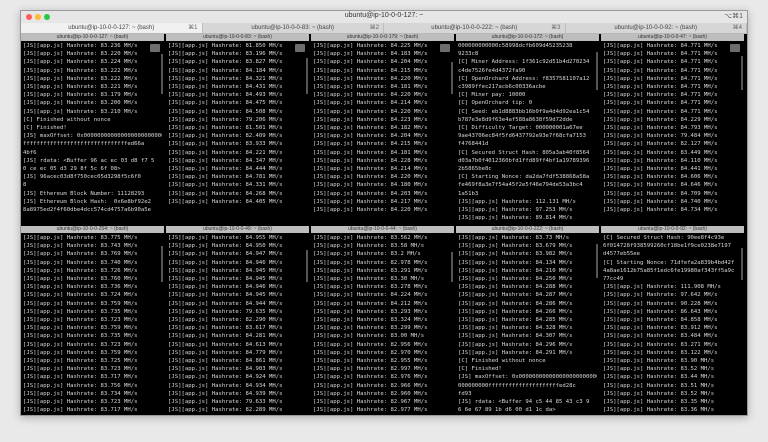 This screenshot has width=768, height=442. What do you see at coordinates (524, 402) in the screenshot?
I see `terminal-line: [JS] rdata: <Buffer 94 c5 44 85 43 c3 9` at bounding box center [524, 402].